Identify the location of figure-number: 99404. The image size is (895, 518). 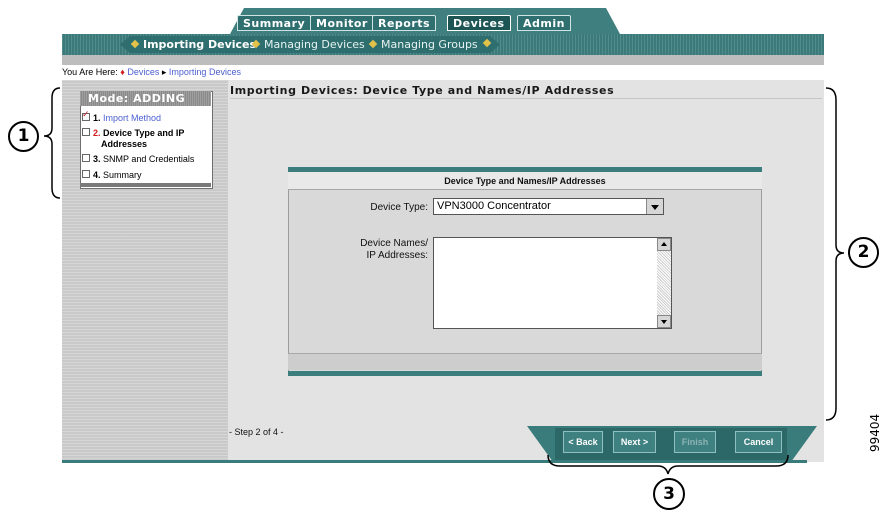
(875, 432).